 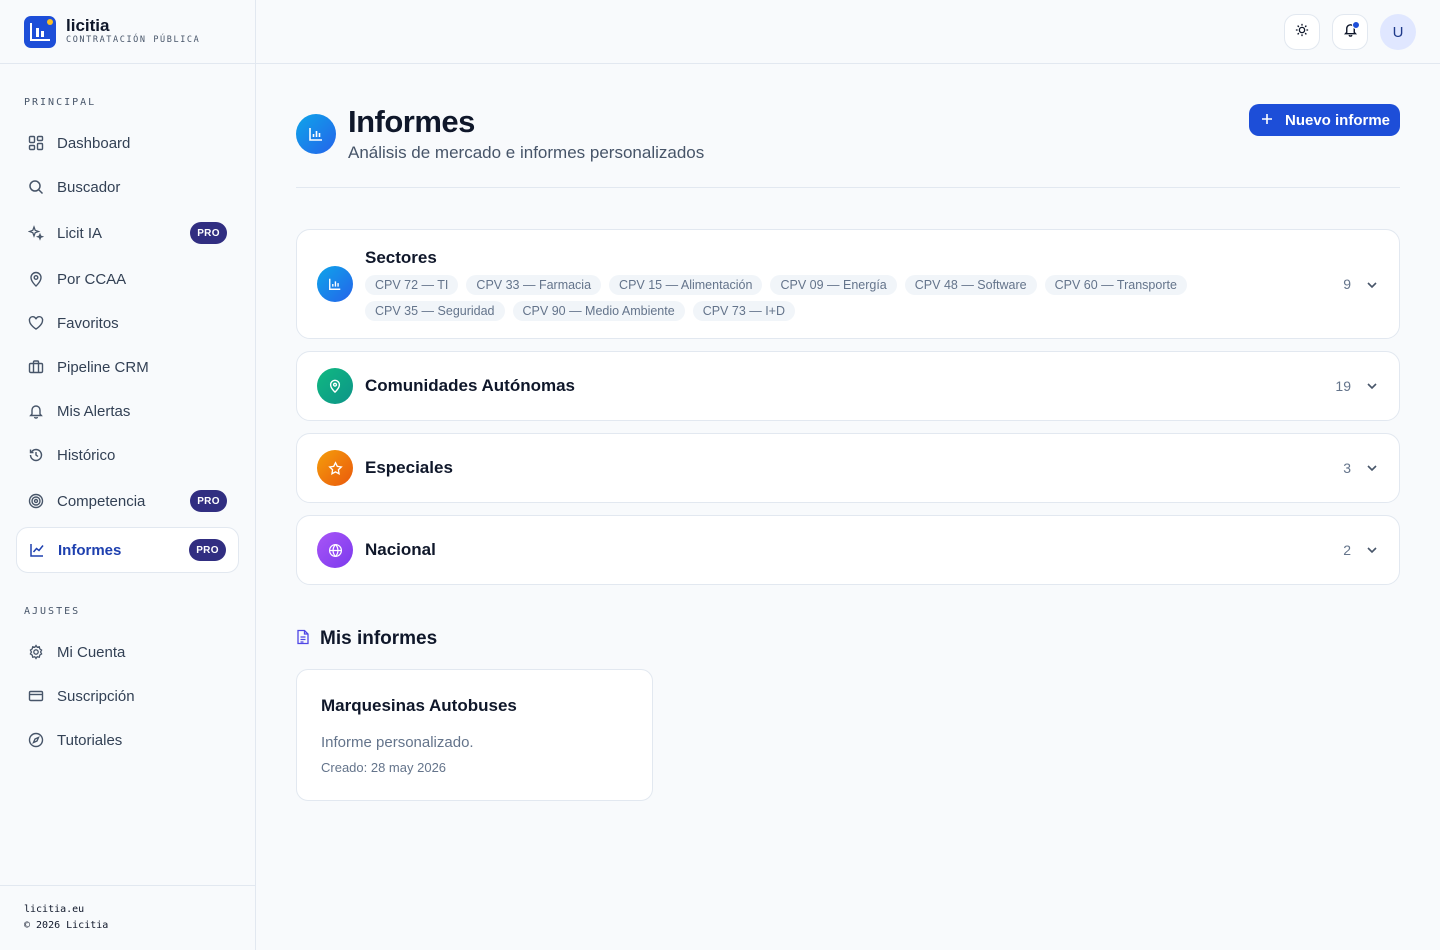 What do you see at coordinates (401, 257) in the screenshot?
I see `group-title: Sectores` at bounding box center [401, 257].